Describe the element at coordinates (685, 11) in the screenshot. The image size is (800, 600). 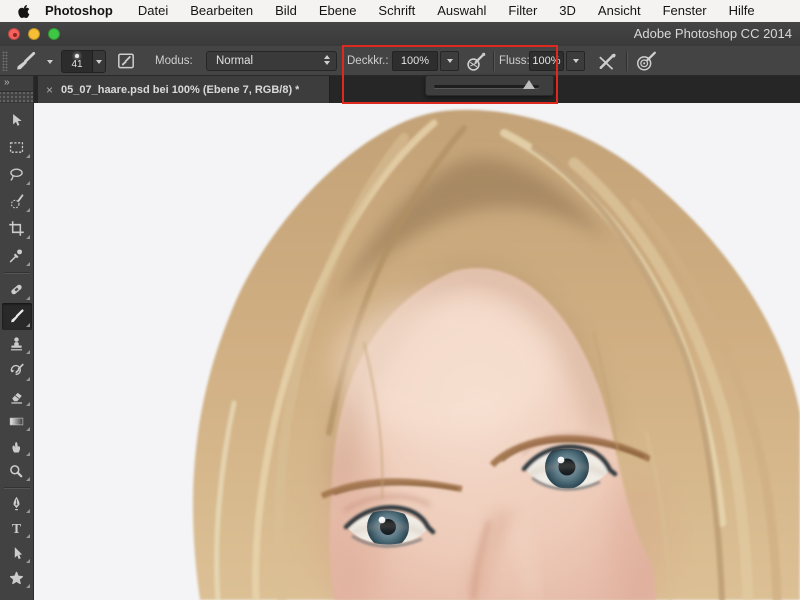
I see `menu-item-fenster: Fenster` at that location.